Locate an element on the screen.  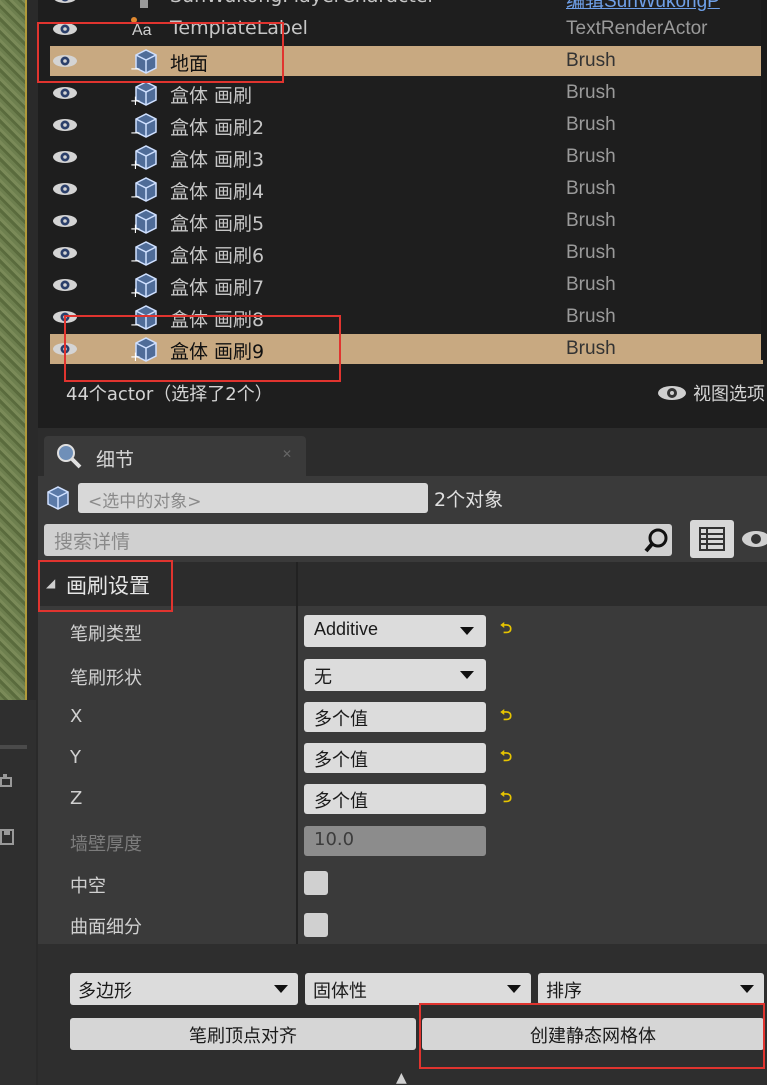
polygons-label: 多边形 is located at coordinates (105, 991).